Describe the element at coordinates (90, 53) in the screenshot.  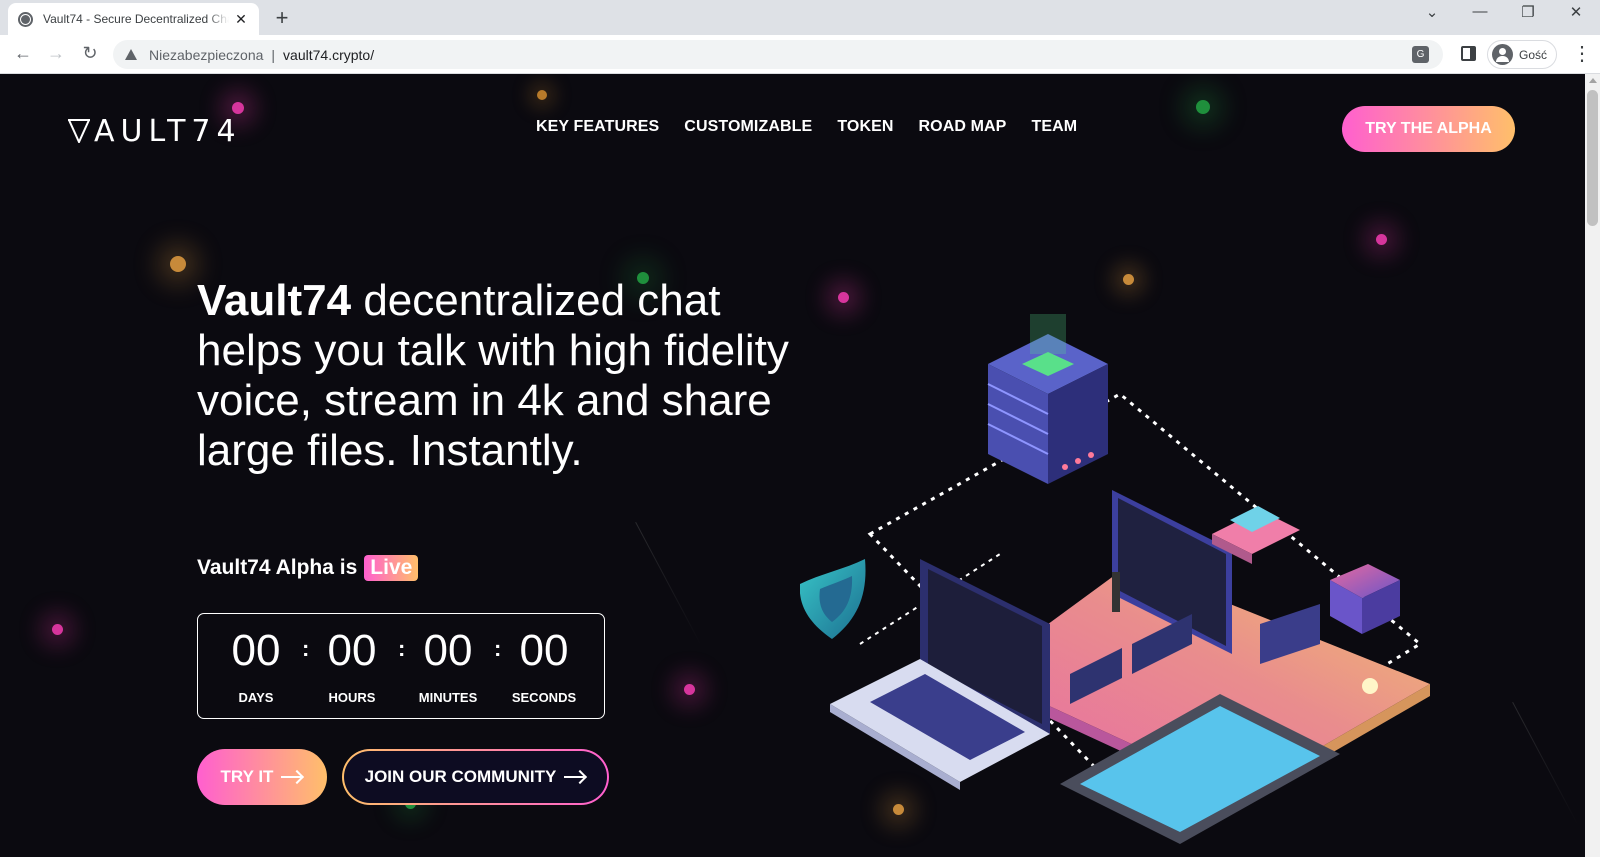
I see `reload-button: ↻` at that location.